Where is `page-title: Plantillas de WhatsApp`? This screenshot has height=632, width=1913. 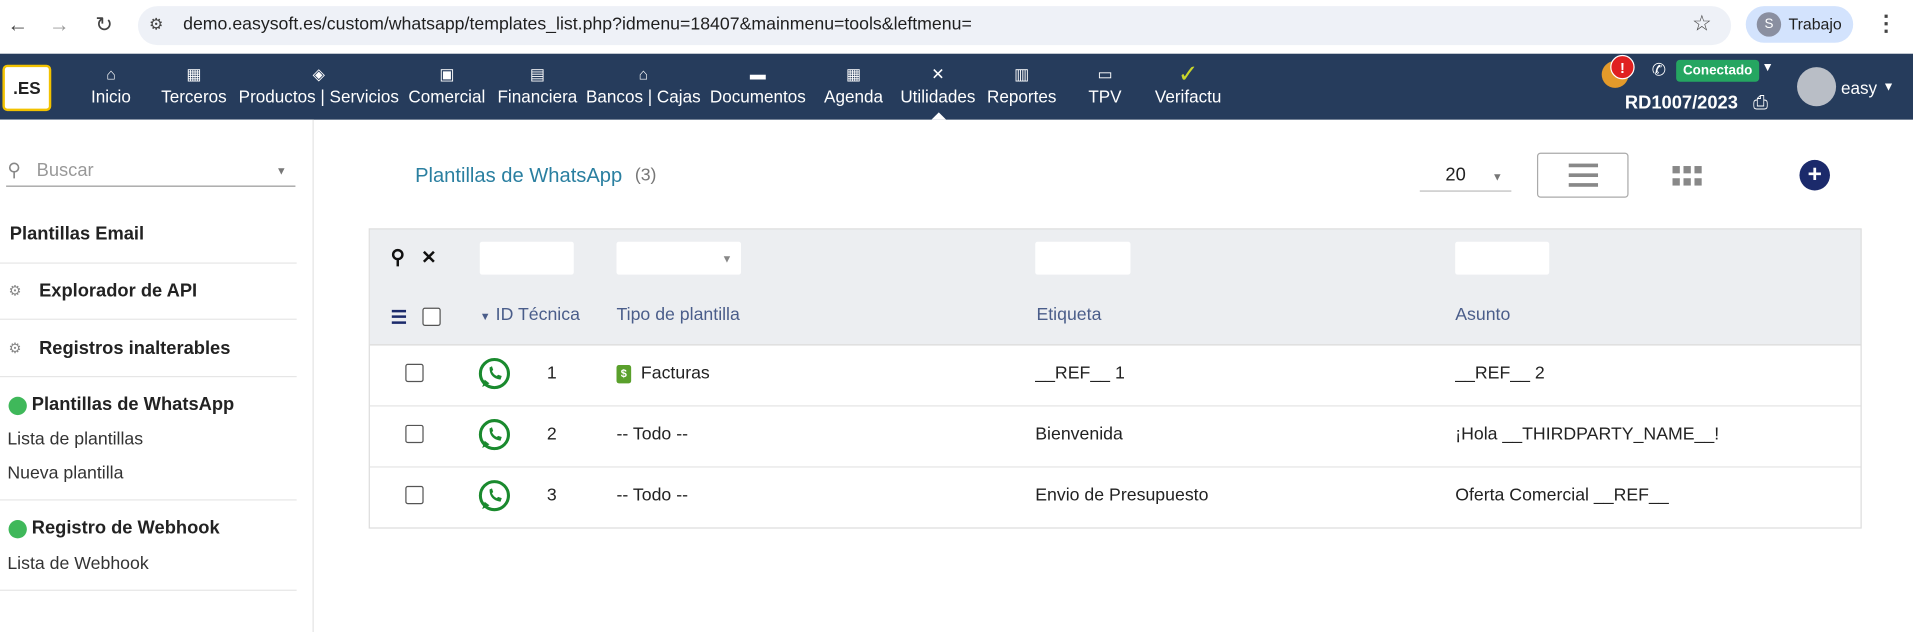
page-title: Plantillas de WhatsApp is located at coordinates (519, 175).